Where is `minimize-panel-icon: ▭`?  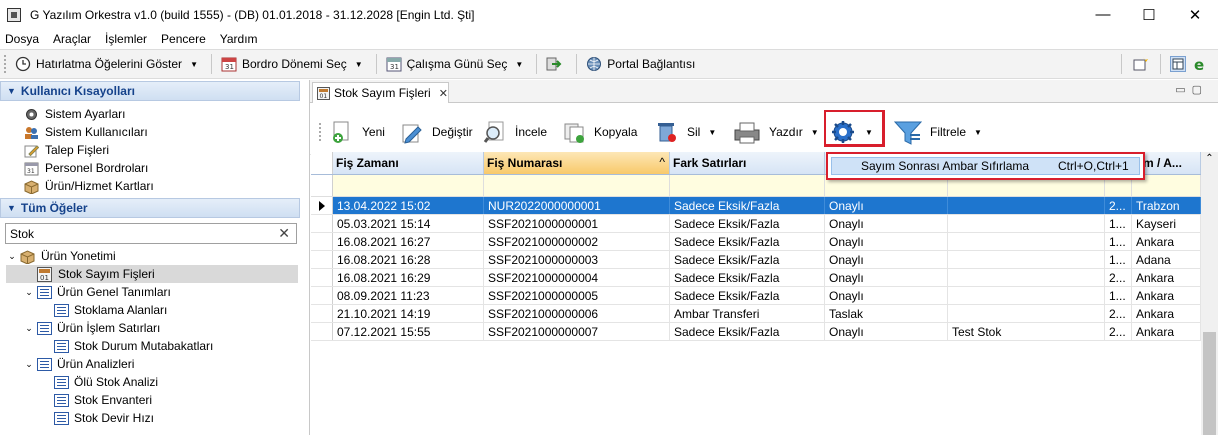
minimize-panel-icon: ▭ is located at coordinates (1183, 90).